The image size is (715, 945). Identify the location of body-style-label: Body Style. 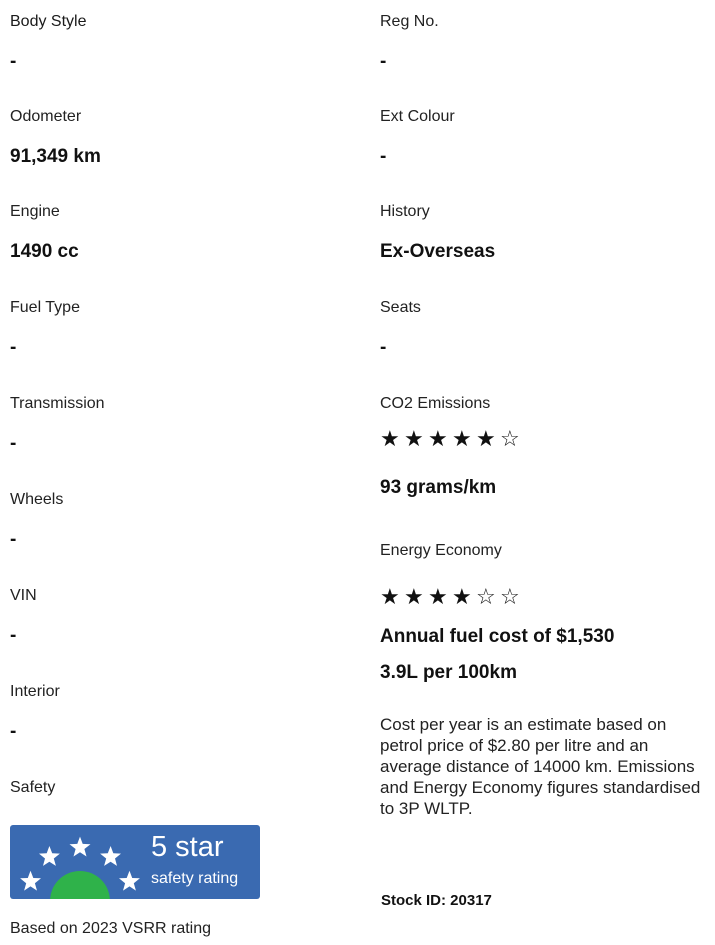
(48, 21).